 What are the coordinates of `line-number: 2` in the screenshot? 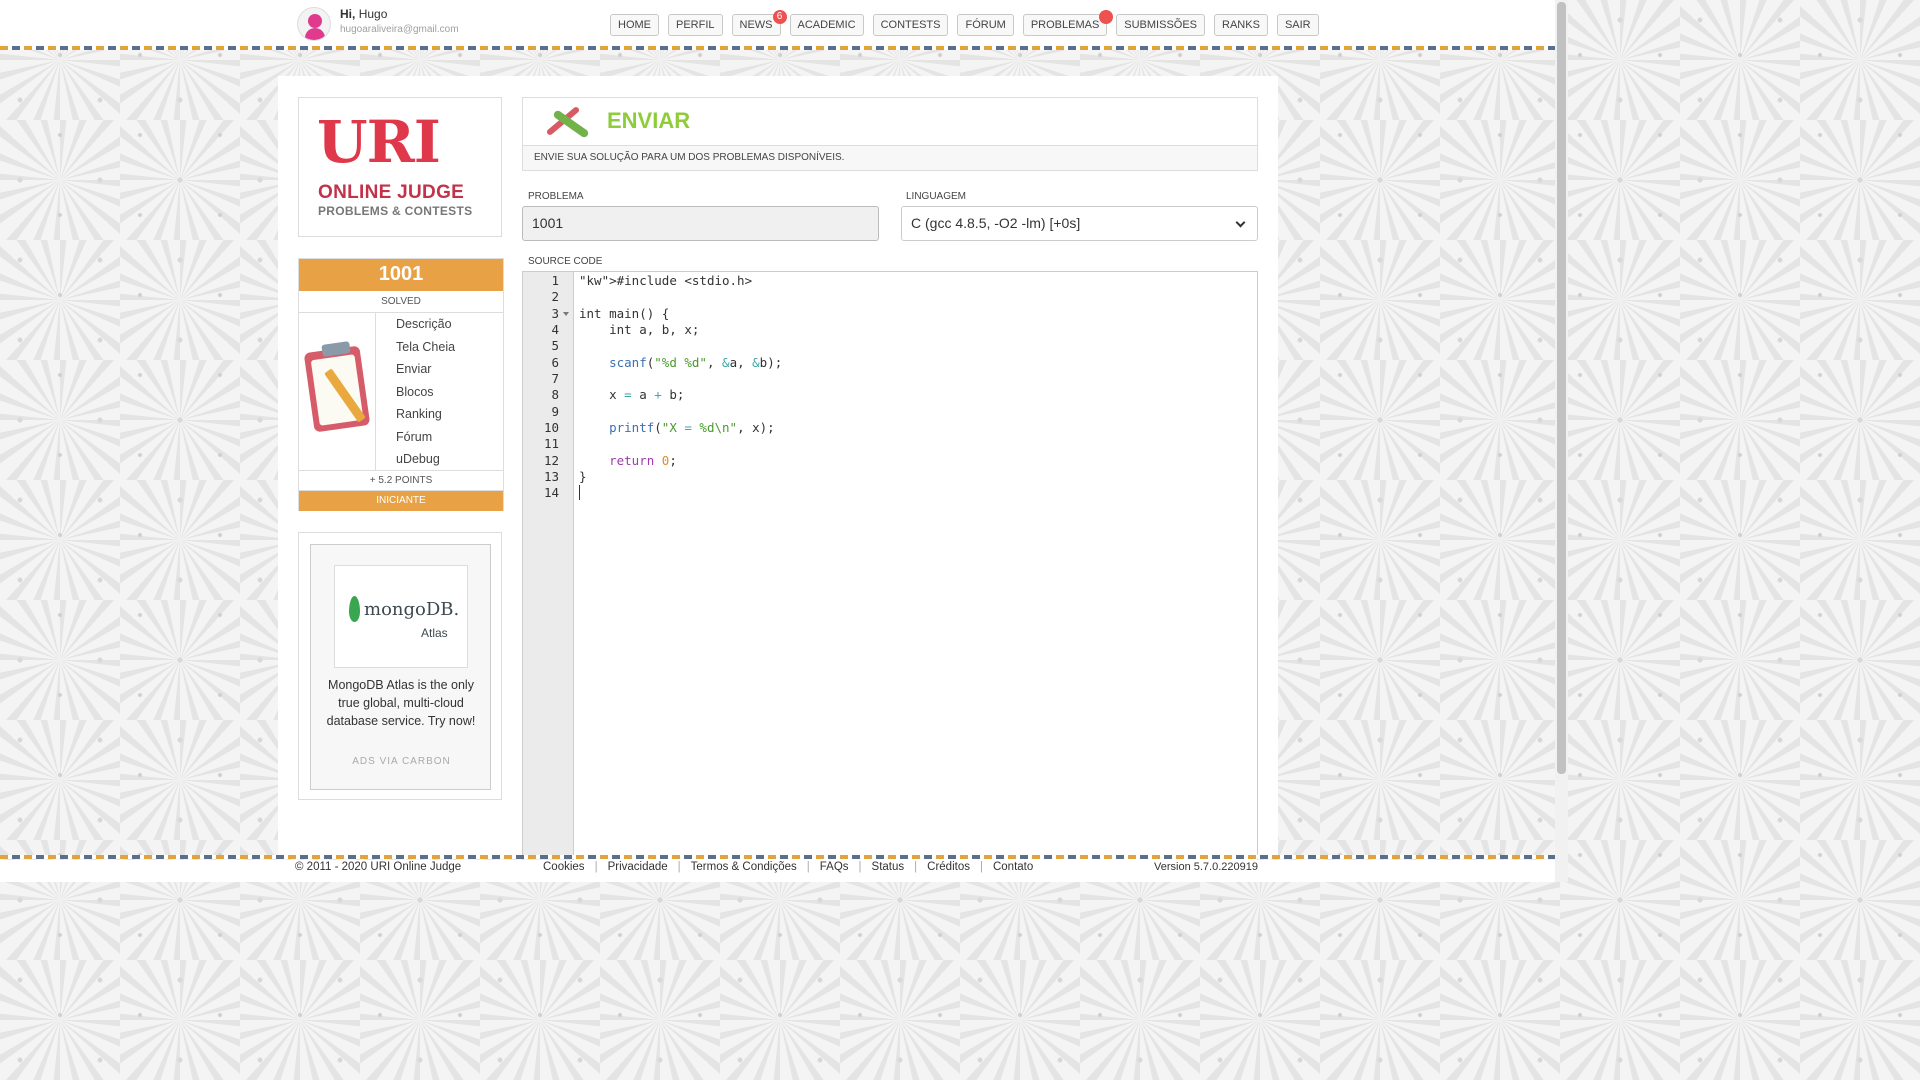 It's located at (555, 296).